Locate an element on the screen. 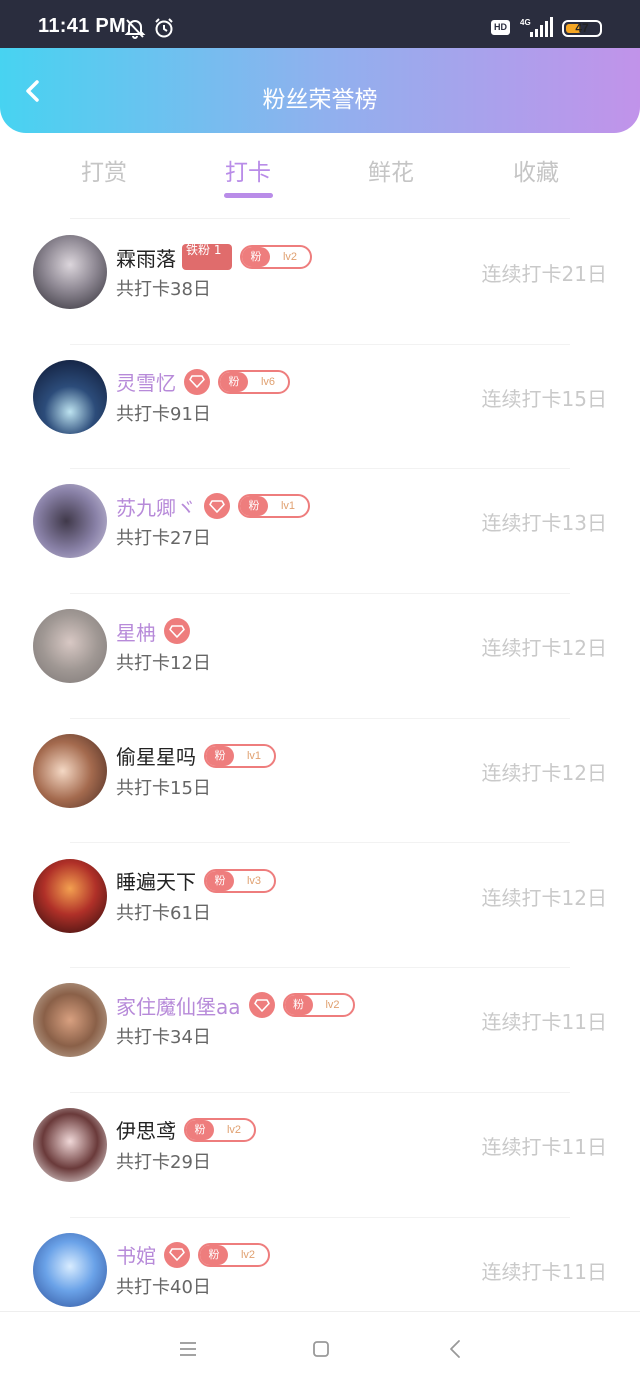  status-time: 11:41 PM is located at coordinates (82, 26).